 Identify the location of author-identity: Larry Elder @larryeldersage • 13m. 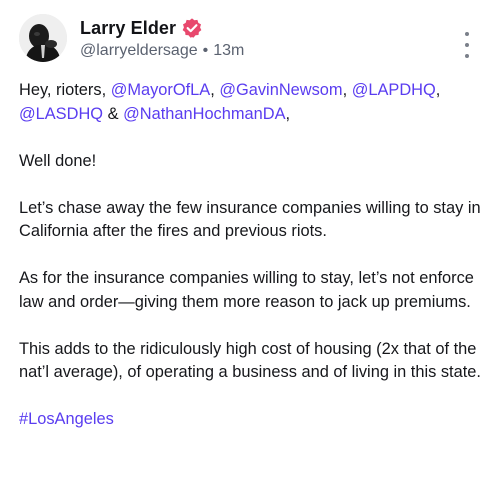
(162, 38).